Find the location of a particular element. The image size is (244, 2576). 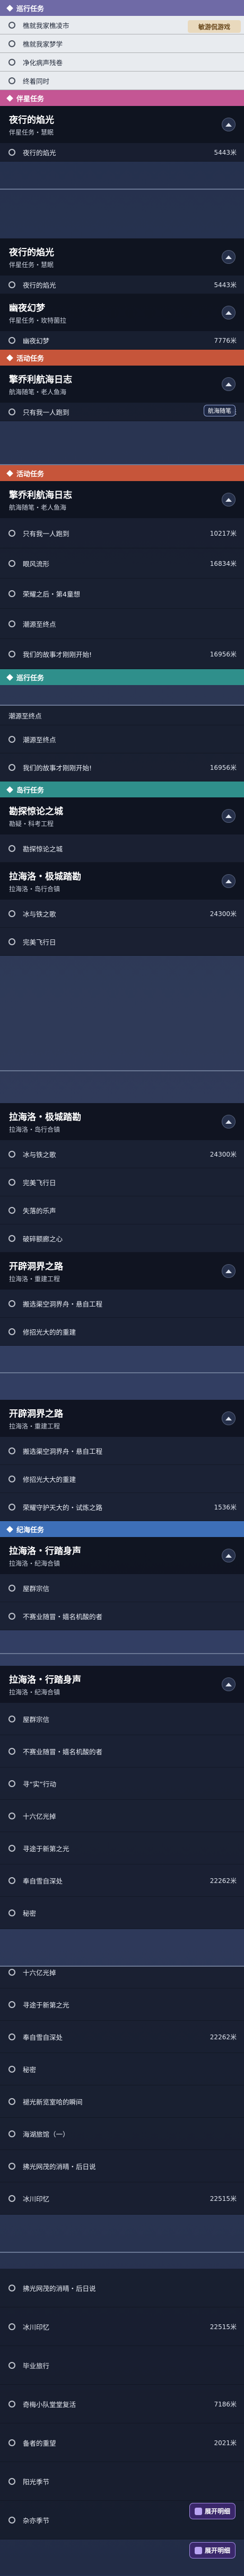

task-distance: 7186米 is located at coordinates (226, 2404).